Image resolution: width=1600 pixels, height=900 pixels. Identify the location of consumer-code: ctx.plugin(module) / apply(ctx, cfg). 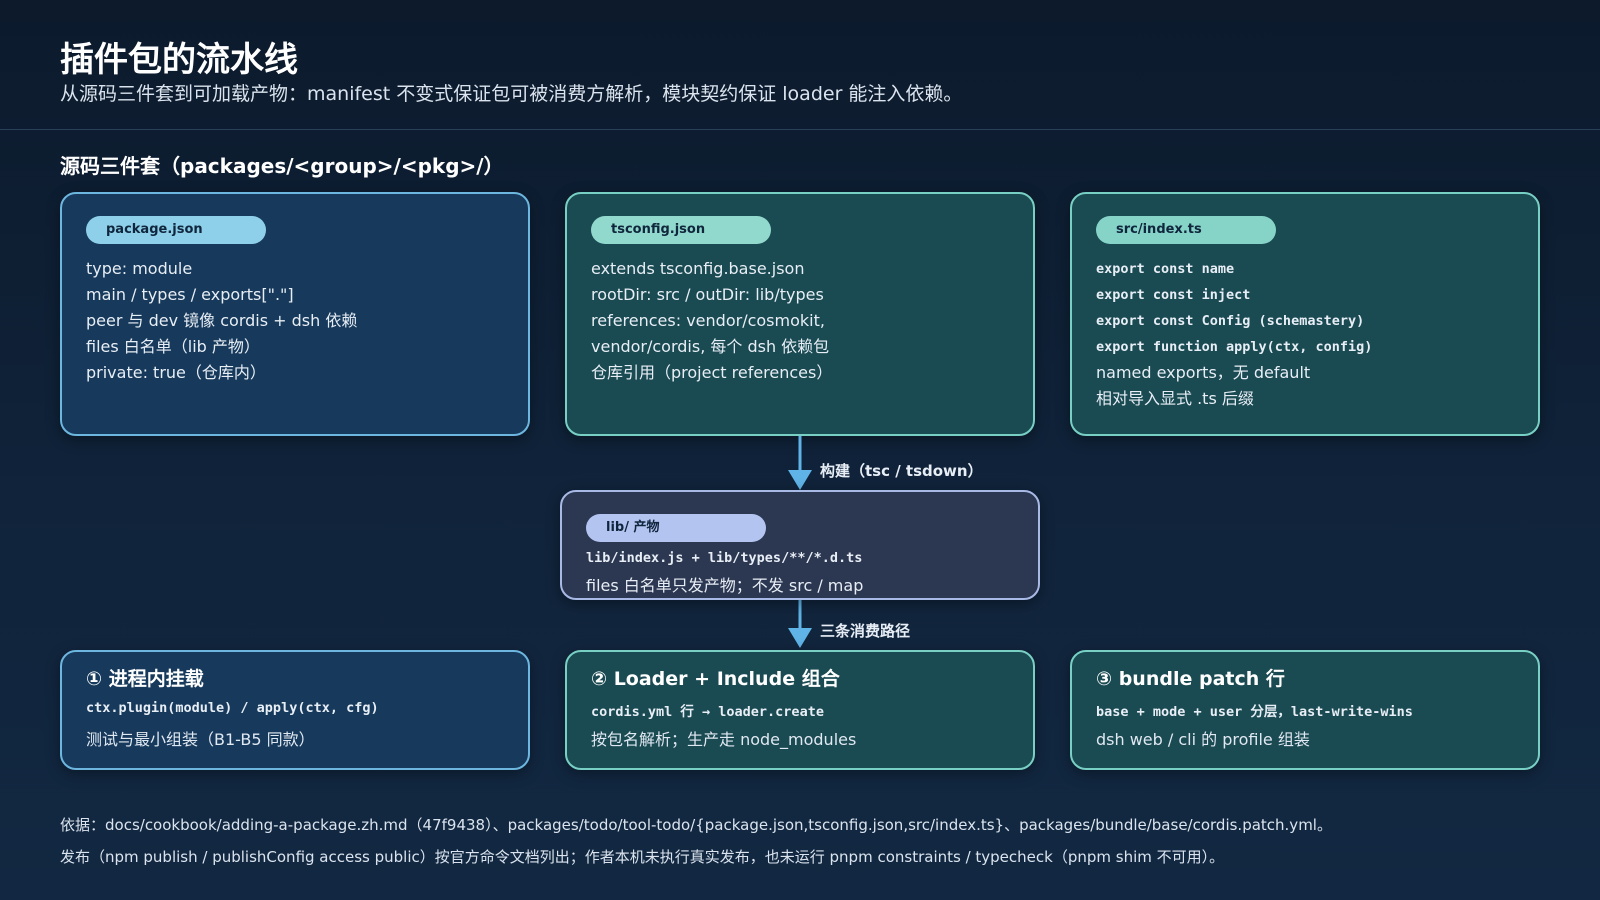
(232, 708).